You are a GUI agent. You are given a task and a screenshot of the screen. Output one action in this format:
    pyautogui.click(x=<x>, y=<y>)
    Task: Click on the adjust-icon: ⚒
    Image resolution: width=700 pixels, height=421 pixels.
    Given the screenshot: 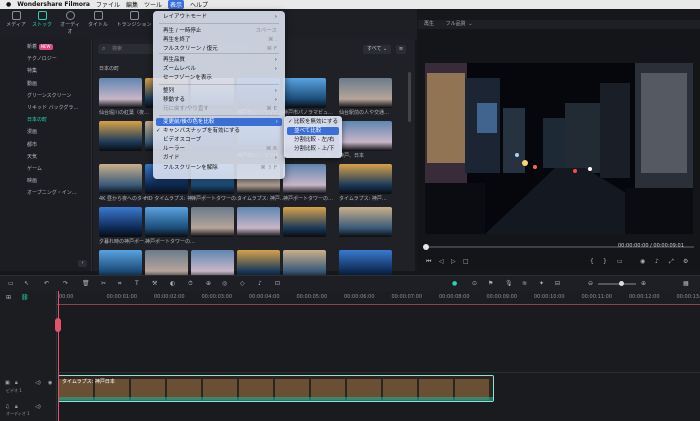 What is the action you would take?
    pyautogui.click(x=154, y=283)
    